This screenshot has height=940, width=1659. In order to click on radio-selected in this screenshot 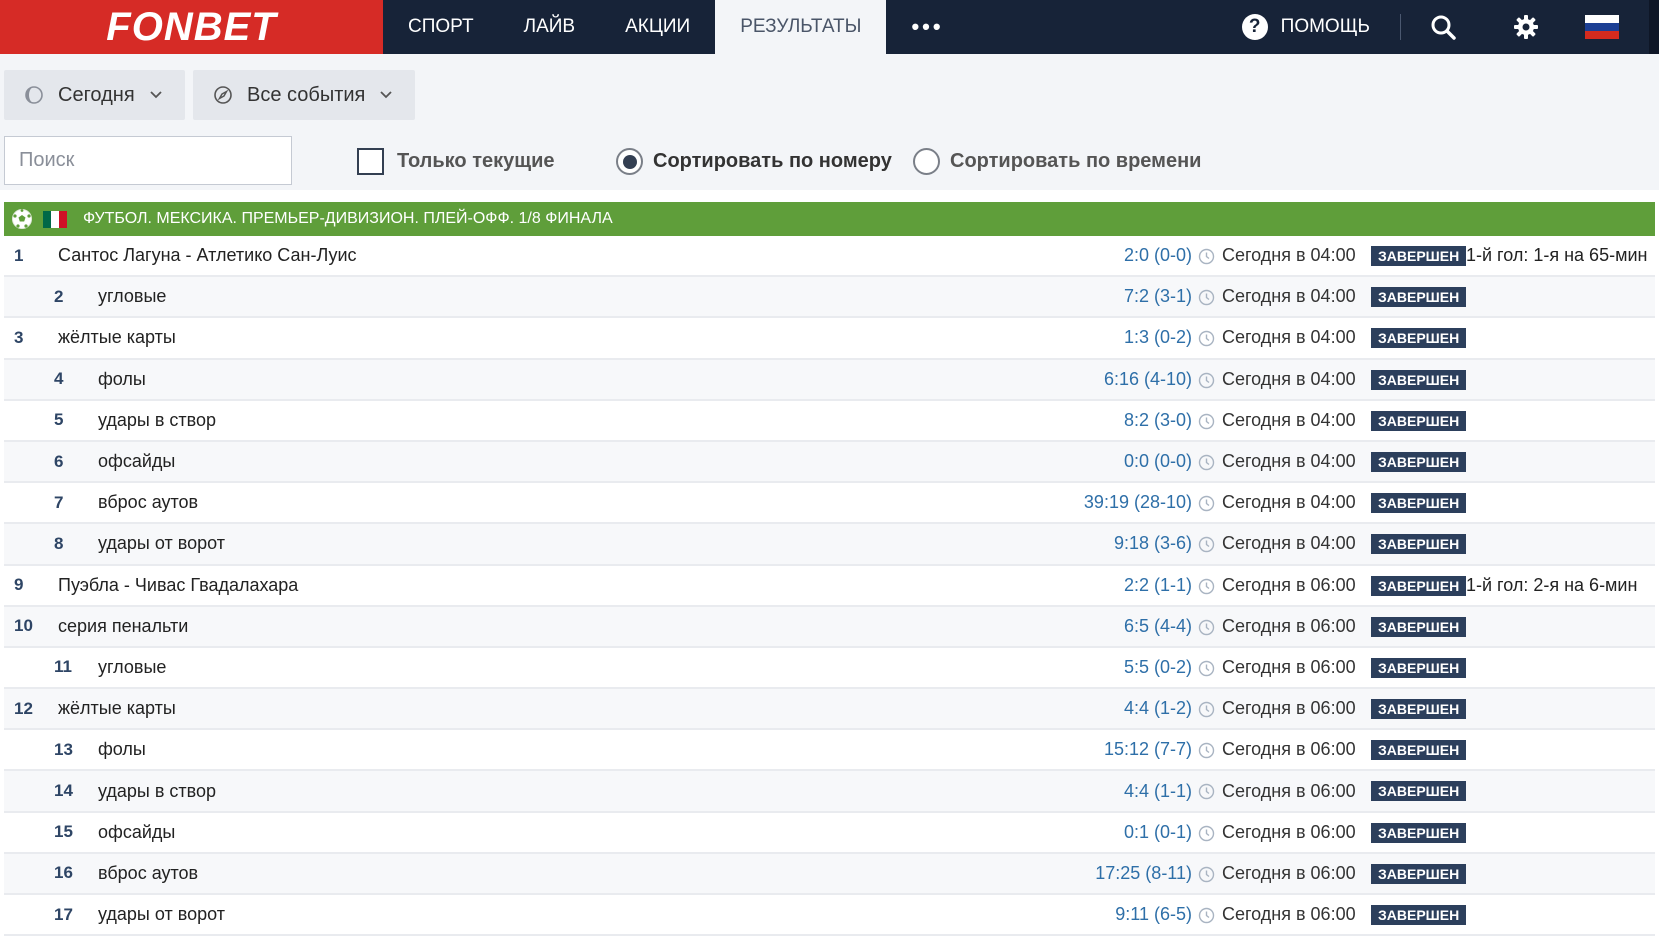, I will do `click(629, 161)`.